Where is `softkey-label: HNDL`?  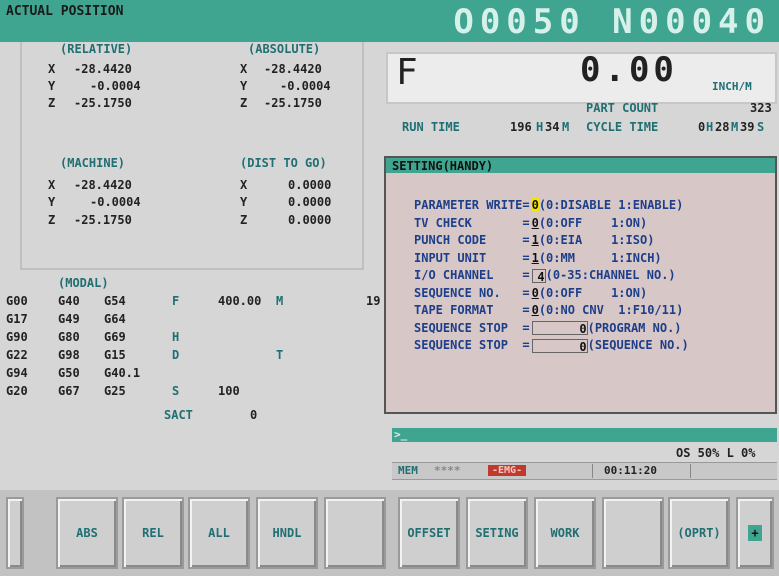
softkey-label: HNDL is located at coordinates (287, 533).